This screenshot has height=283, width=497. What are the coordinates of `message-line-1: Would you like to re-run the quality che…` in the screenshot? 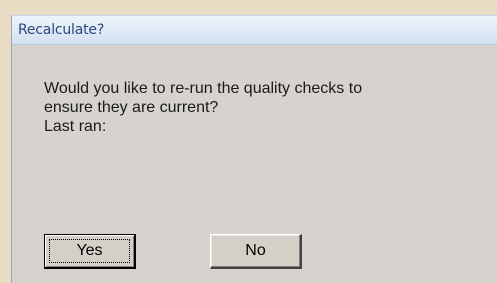 It's located at (203, 88).